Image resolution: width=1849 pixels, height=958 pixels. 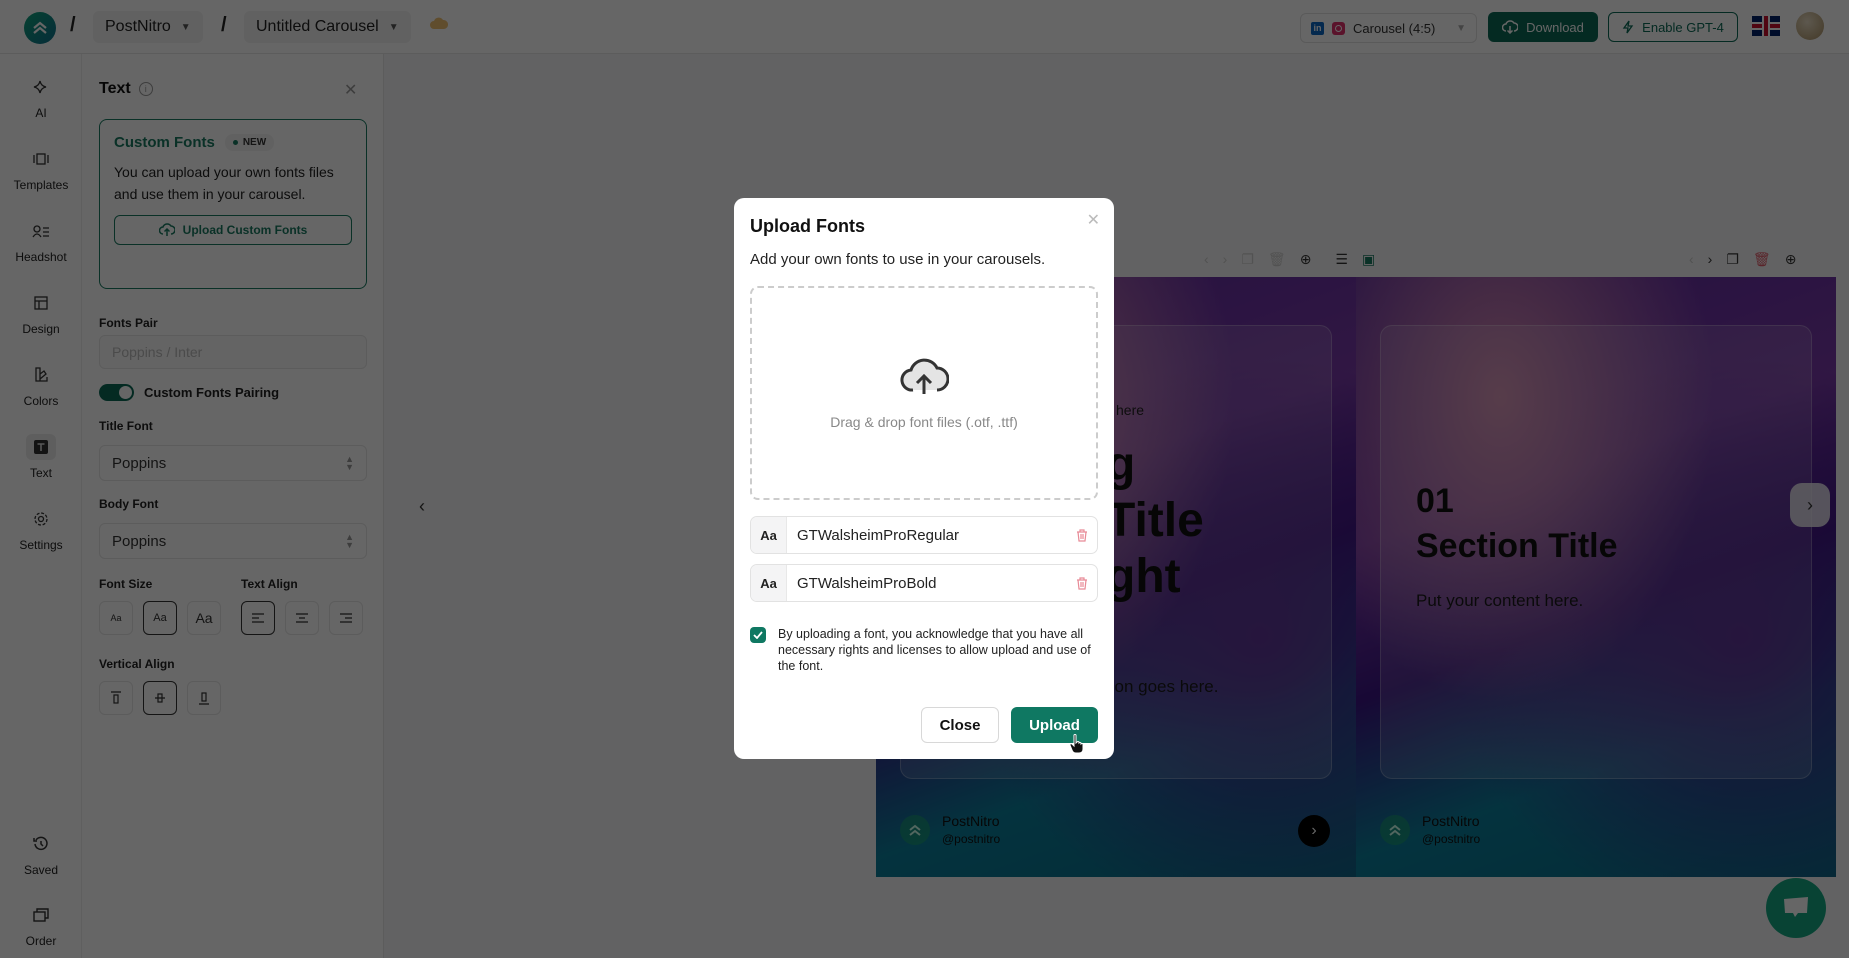 What do you see at coordinates (924, 422) in the screenshot?
I see `dropzone-text: Drag & drop font files (.otf, .ttf)` at bounding box center [924, 422].